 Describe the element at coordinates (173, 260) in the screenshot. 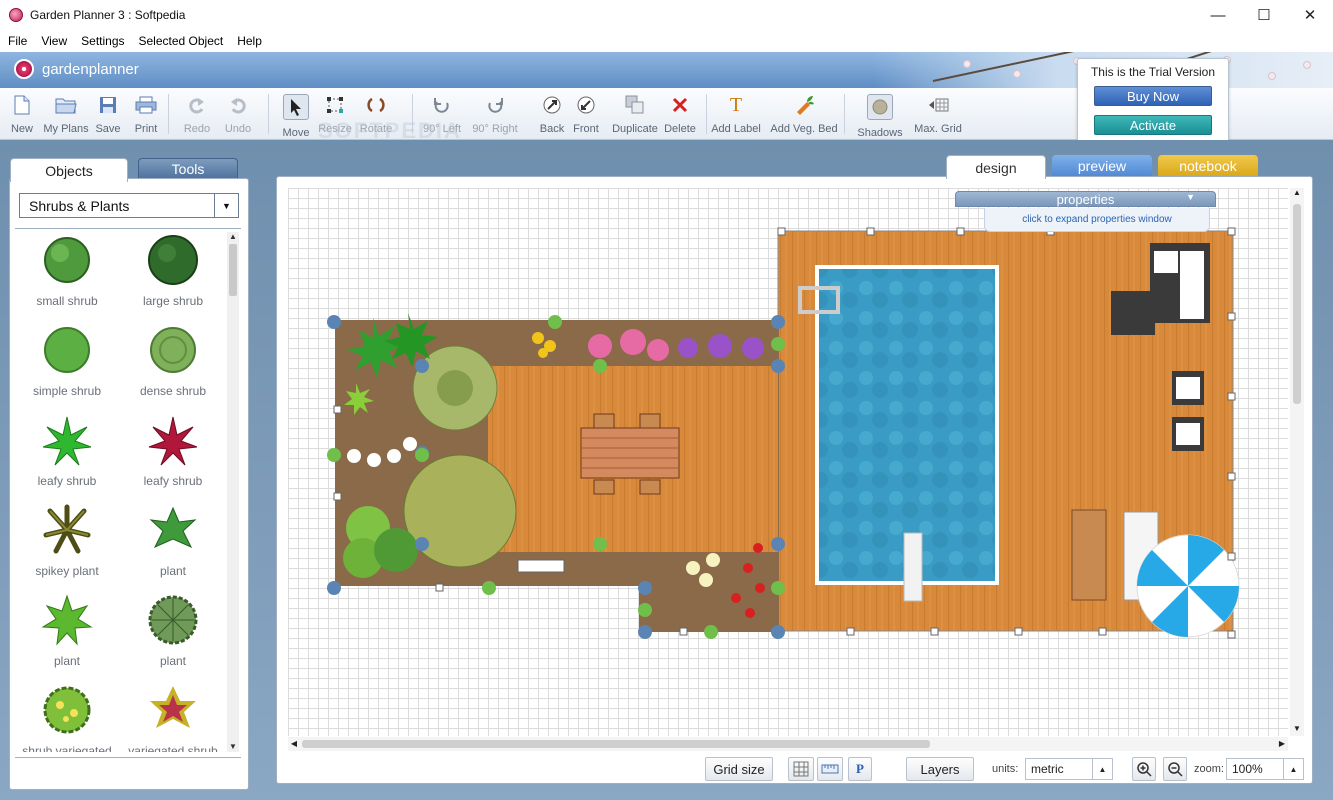

I see `large-shrub-icon` at that location.